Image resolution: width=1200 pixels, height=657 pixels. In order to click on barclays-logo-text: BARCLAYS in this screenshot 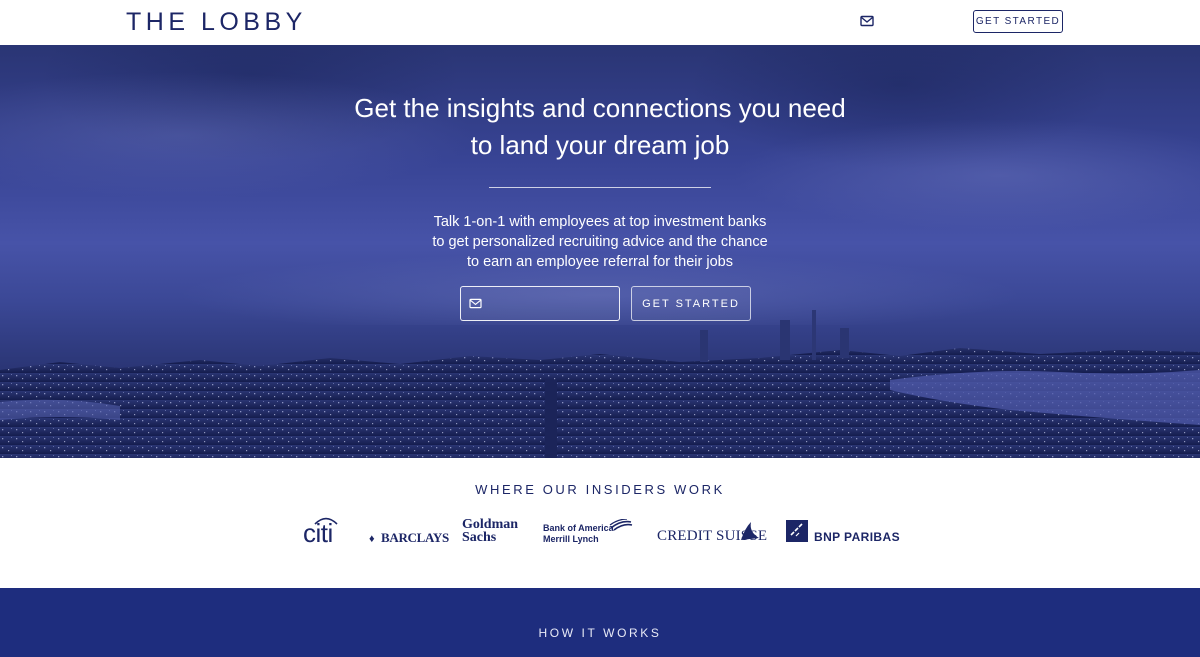, I will do `click(415, 537)`.